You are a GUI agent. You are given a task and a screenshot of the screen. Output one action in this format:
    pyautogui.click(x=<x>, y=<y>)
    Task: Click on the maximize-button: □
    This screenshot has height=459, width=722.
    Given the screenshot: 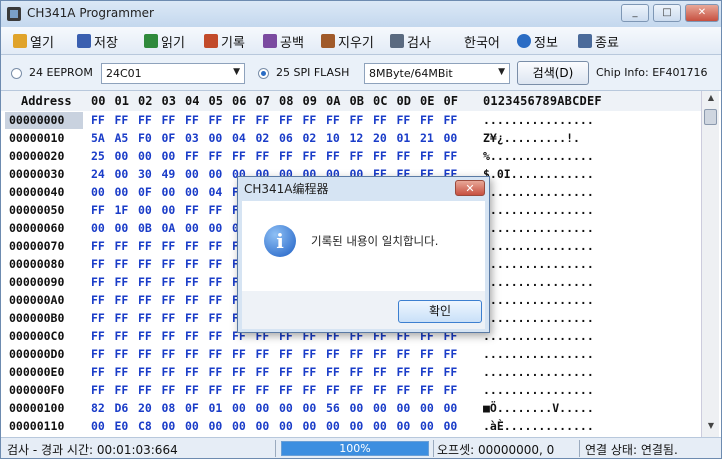 What is the action you would take?
    pyautogui.click(x=667, y=13)
    